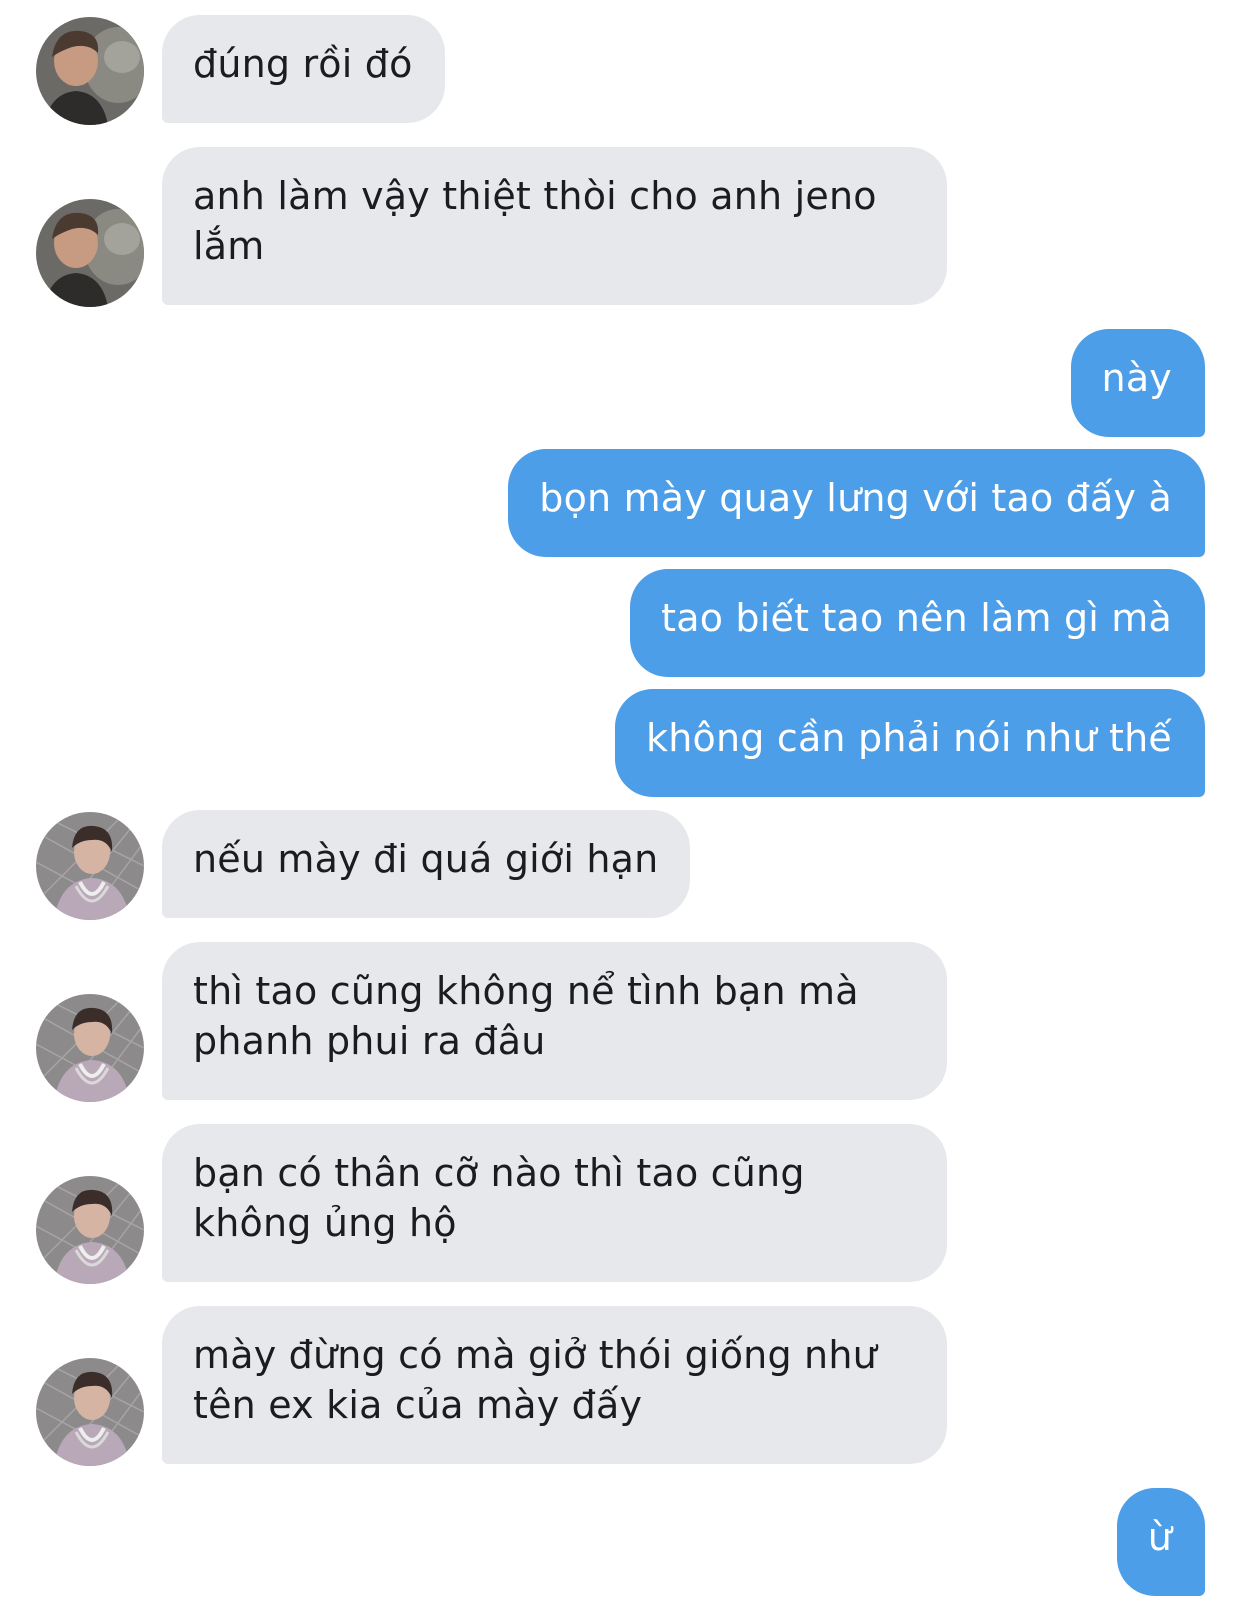  Describe the element at coordinates (1160, 1542) in the screenshot. I see `outgoing-message-bubble: ừ` at that location.